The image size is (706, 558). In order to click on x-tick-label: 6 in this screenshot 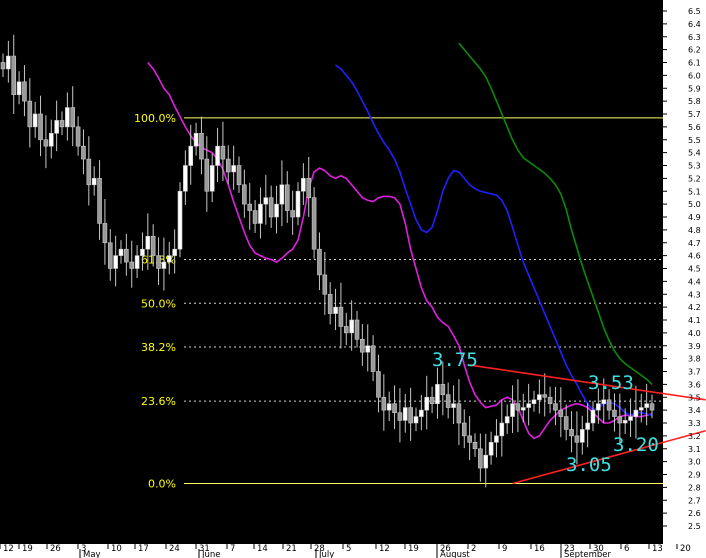, I will do `click(626, 549)`.